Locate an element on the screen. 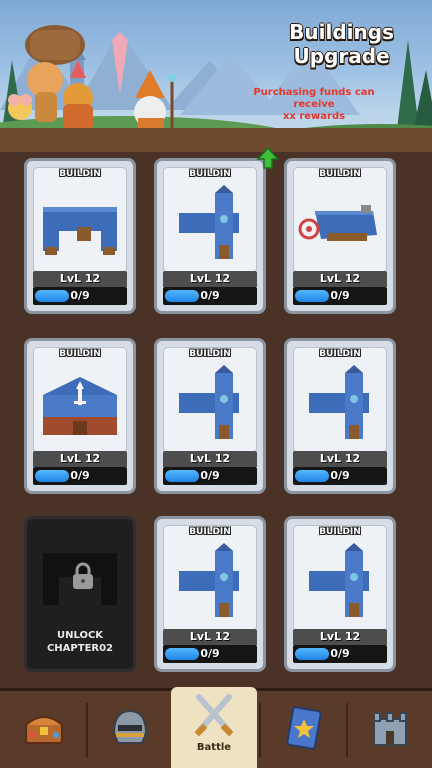 The image size is (432, 768). building-card-2: BUILDIN LvL 12 0/9 is located at coordinates (210, 236).